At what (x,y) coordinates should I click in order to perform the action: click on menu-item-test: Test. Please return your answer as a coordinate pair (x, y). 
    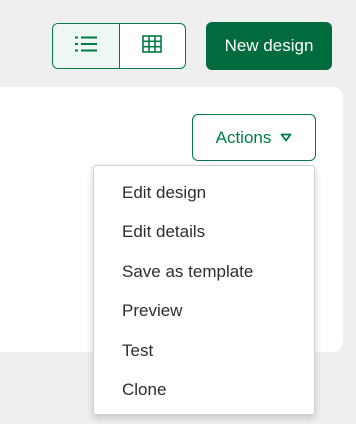
    Looking at the image, I should click on (204, 350).